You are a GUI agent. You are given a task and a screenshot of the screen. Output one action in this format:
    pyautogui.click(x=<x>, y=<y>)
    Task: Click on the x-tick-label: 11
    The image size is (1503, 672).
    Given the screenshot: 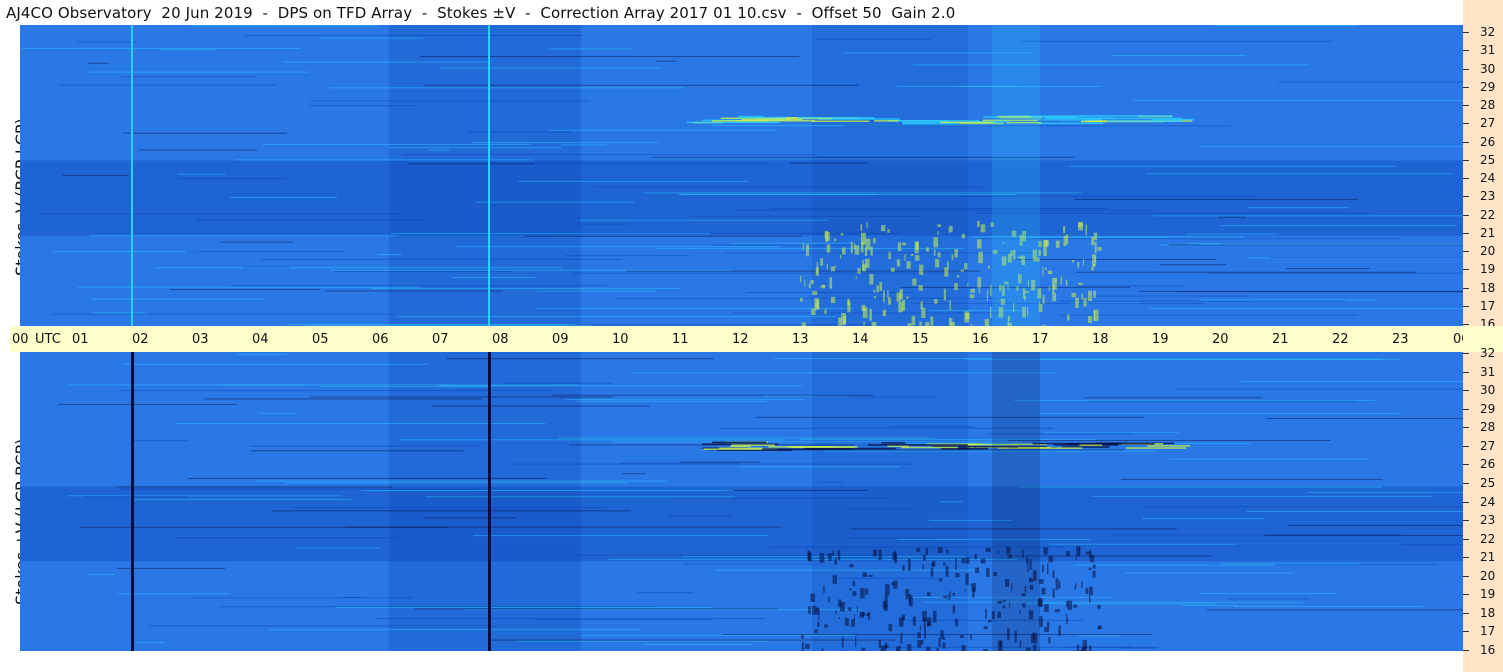 What is the action you would take?
    pyautogui.click(x=680, y=339)
    